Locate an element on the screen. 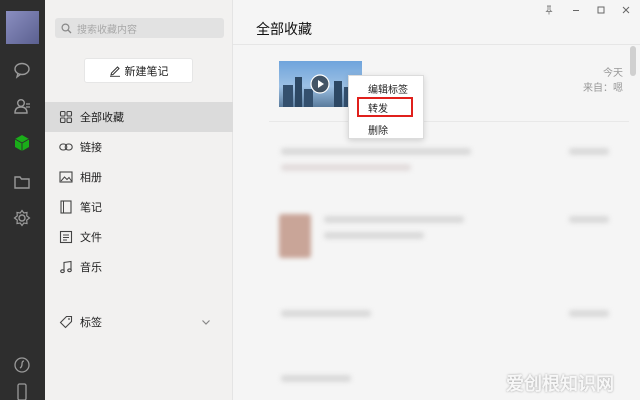  nav-item-tags: 标签 is located at coordinates (139, 322).